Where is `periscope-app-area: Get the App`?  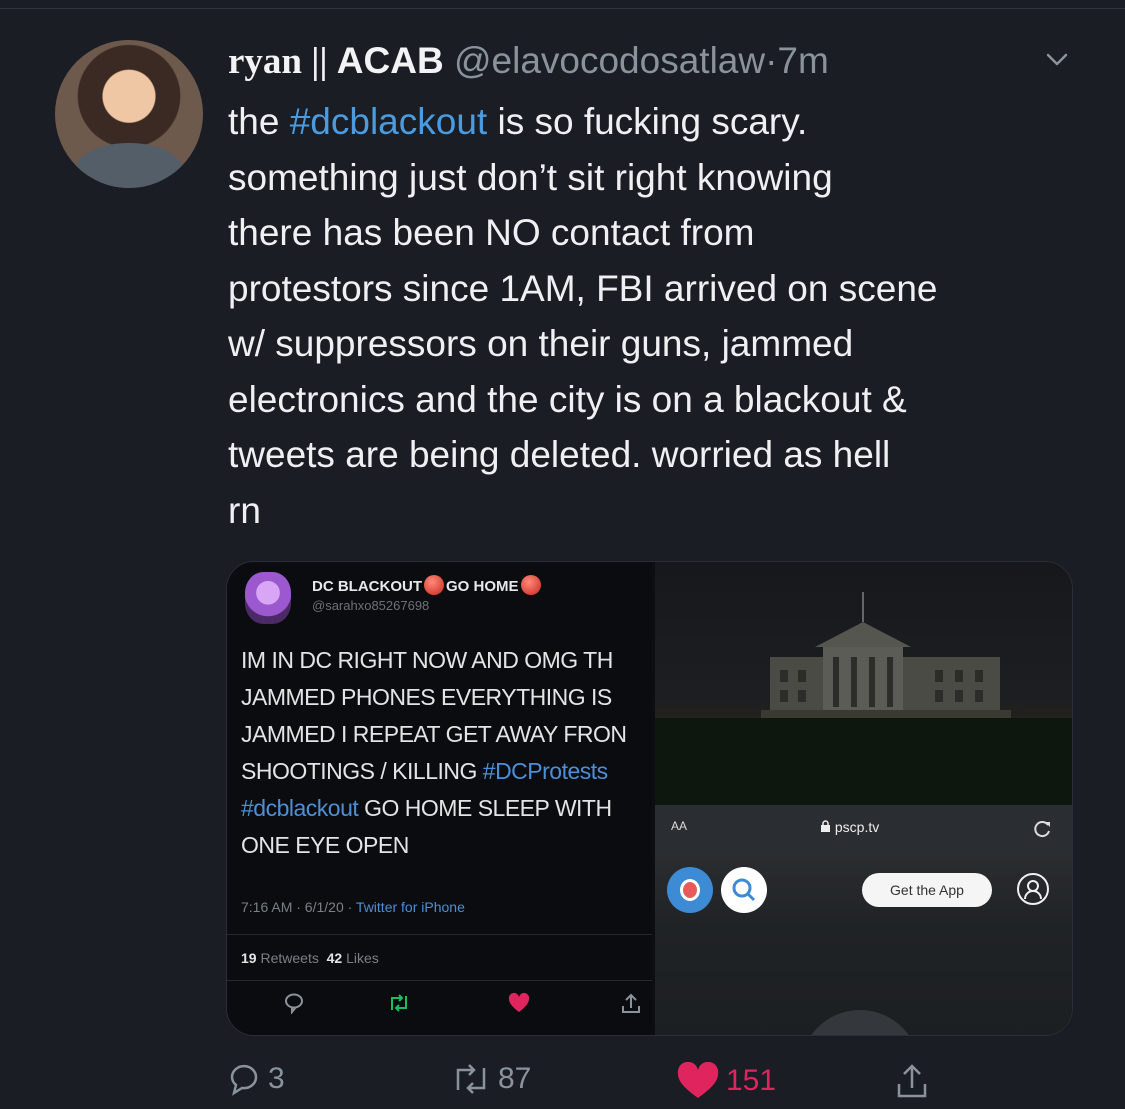
periscope-app-area: Get the App is located at coordinates (863, 945).